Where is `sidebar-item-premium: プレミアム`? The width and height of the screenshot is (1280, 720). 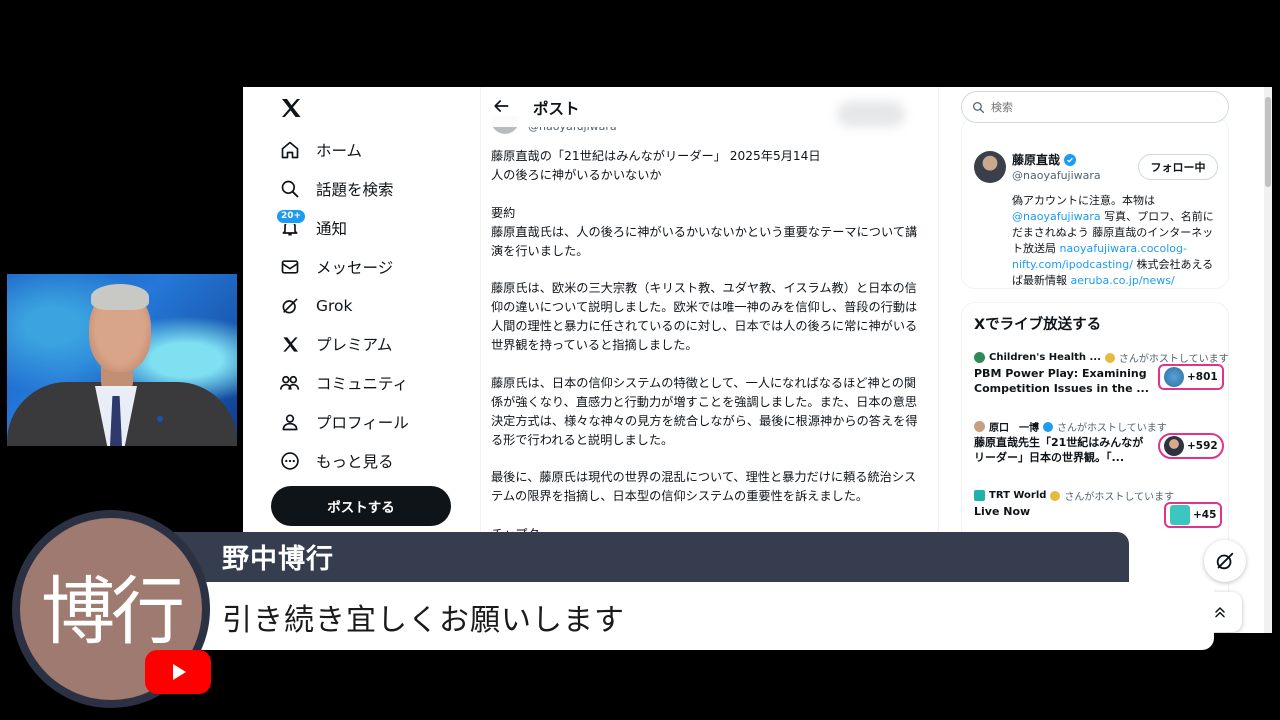 sidebar-item-premium: プレミアム is located at coordinates (335, 344).